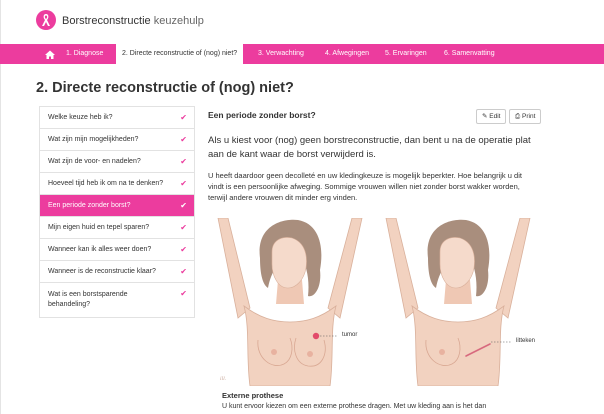 This screenshot has width=604, height=414. I want to click on nav-item-verwachting: 3. Verwachting, so click(281, 54).